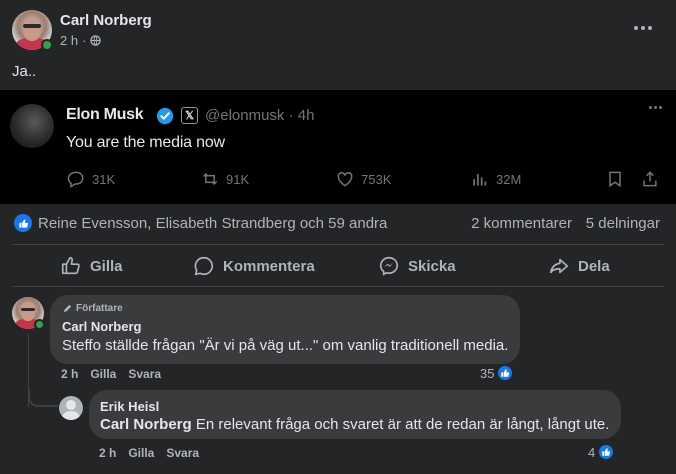 The image size is (676, 474). What do you see at coordinates (254, 266) in the screenshot?
I see `comment-button: Kommentera` at bounding box center [254, 266].